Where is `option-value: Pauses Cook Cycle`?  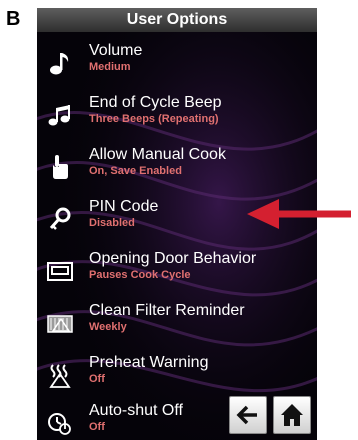 option-value: Pauses Cook Cycle is located at coordinates (140, 275).